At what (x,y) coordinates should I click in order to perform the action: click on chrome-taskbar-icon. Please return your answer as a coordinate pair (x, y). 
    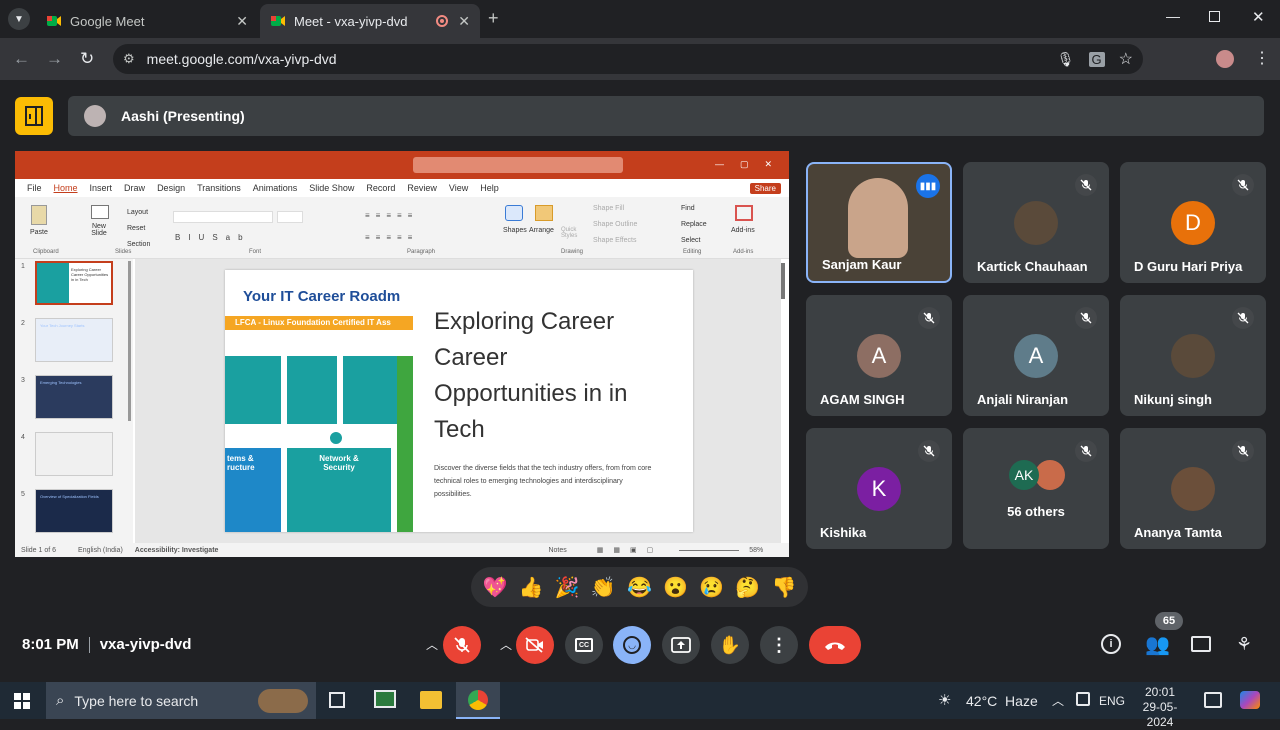
    Looking at the image, I should click on (478, 700).